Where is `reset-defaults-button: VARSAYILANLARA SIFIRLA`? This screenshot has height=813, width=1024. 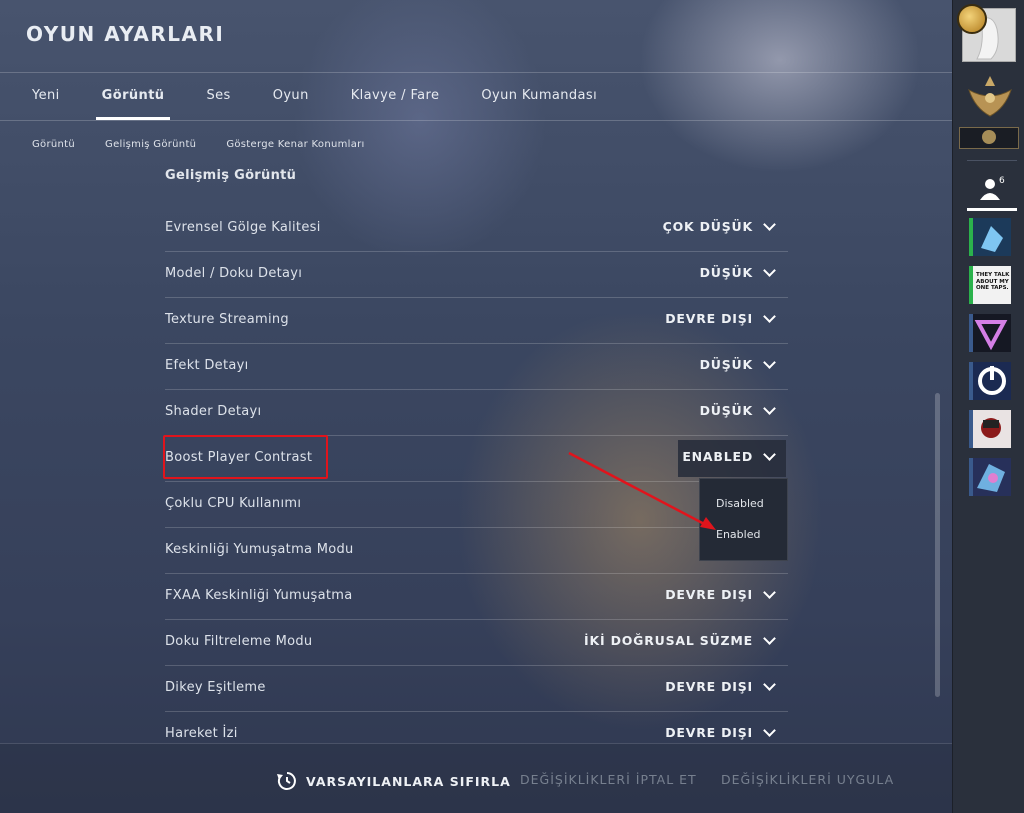 reset-defaults-button: VARSAYILANLARA SIFIRLA is located at coordinates (393, 781).